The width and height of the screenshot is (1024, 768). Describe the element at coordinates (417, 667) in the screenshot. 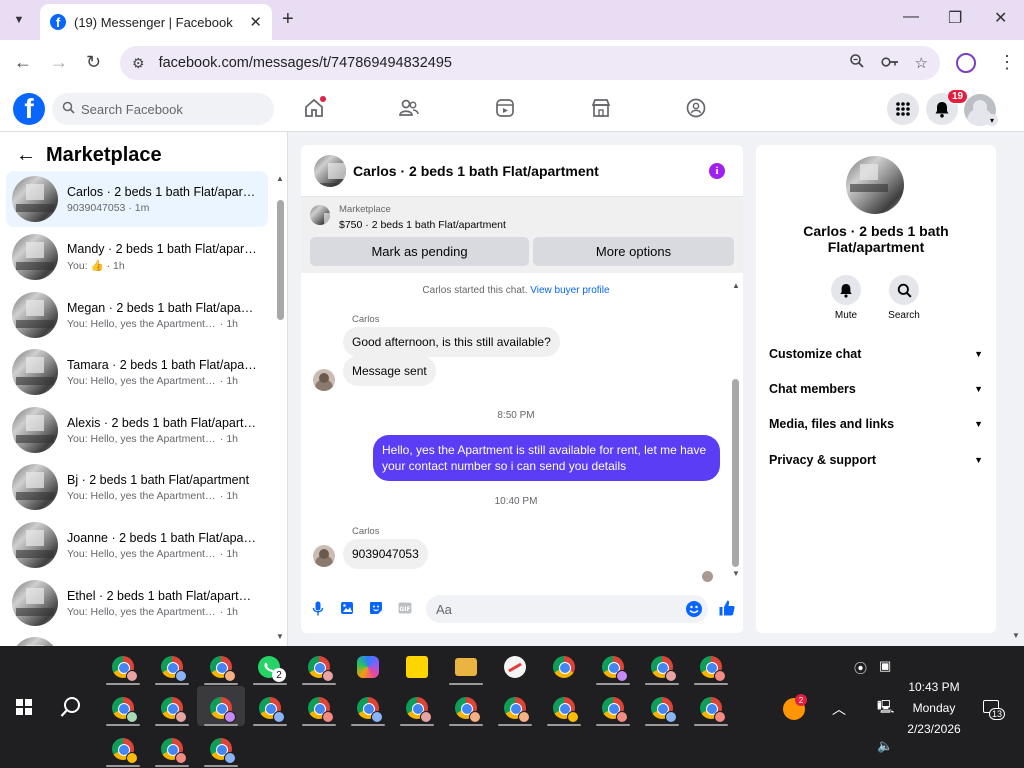

I see `sticky-notes-icon` at that location.